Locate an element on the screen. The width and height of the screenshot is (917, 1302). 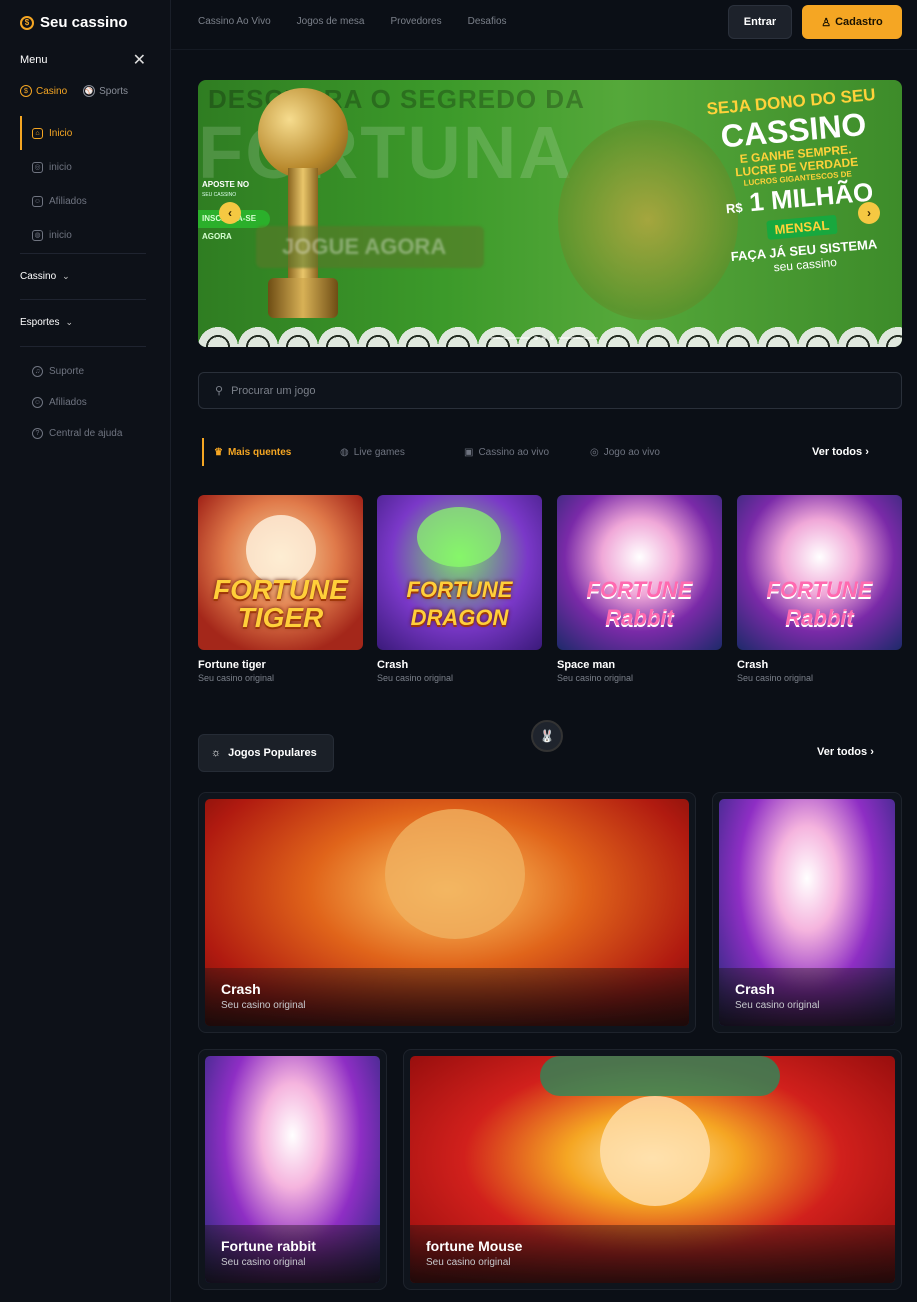
popular-card-fortune-mouse: fortune Mouse Seu casino original is located at coordinates (652, 1169).